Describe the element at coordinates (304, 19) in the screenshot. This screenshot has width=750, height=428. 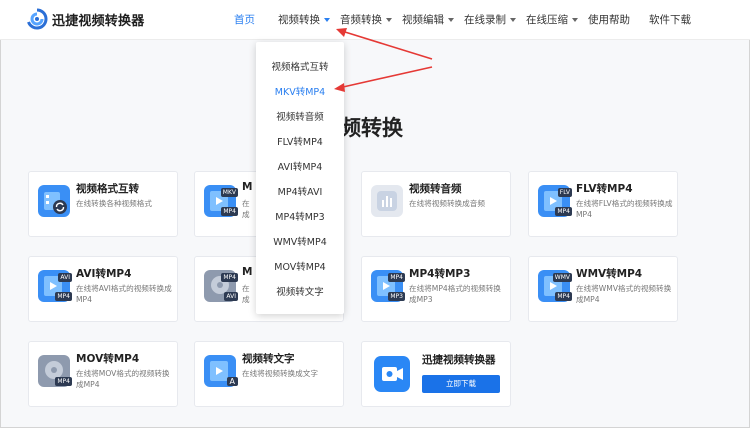
I see `nav-video-convert: 视频转换` at that location.